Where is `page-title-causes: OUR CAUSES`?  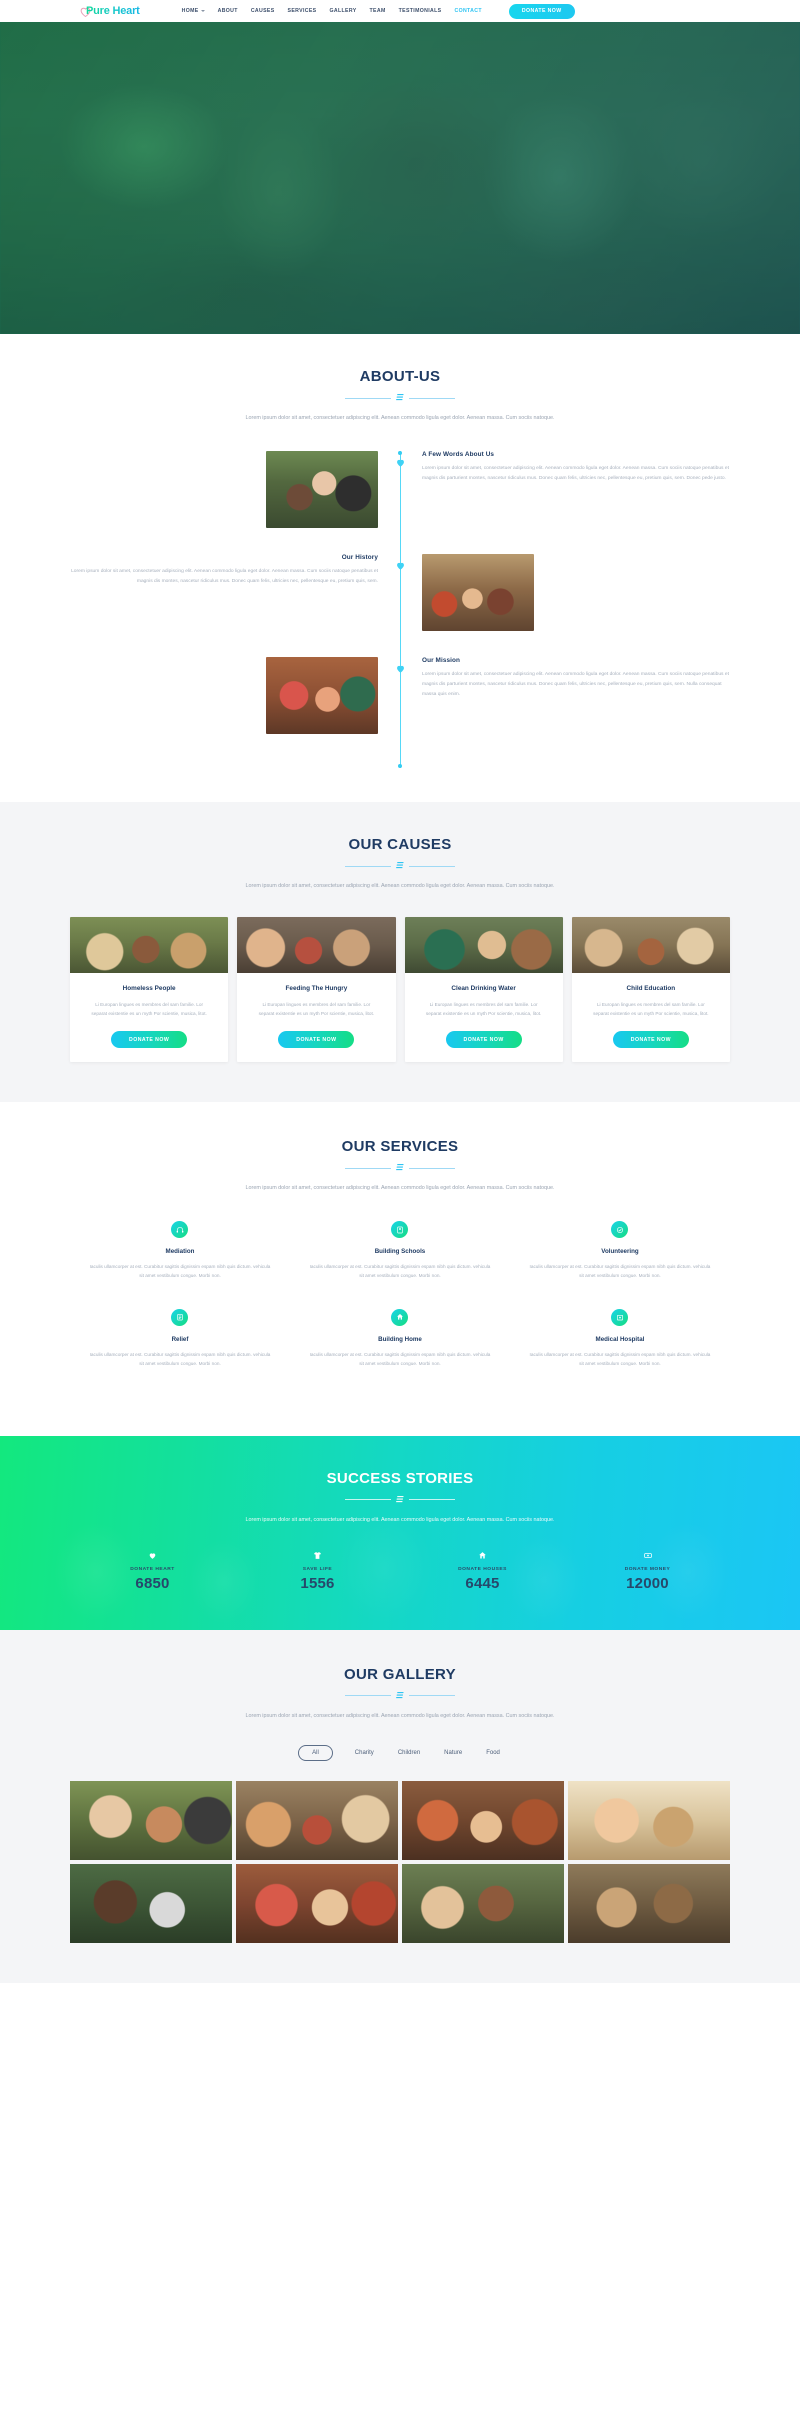 page-title-causes: OUR CAUSES is located at coordinates (400, 844).